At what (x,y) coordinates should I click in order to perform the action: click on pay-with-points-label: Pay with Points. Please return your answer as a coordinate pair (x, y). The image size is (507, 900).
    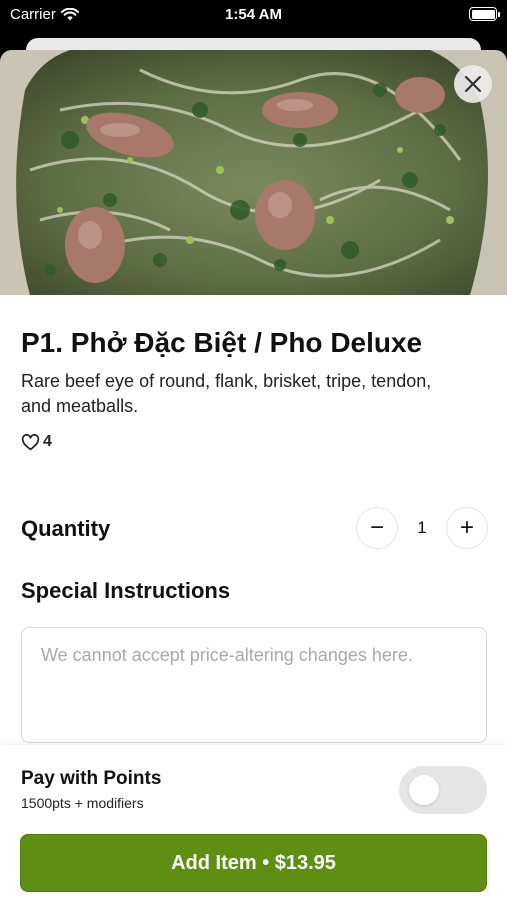
    Looking at the image, I should click on (91, 778).